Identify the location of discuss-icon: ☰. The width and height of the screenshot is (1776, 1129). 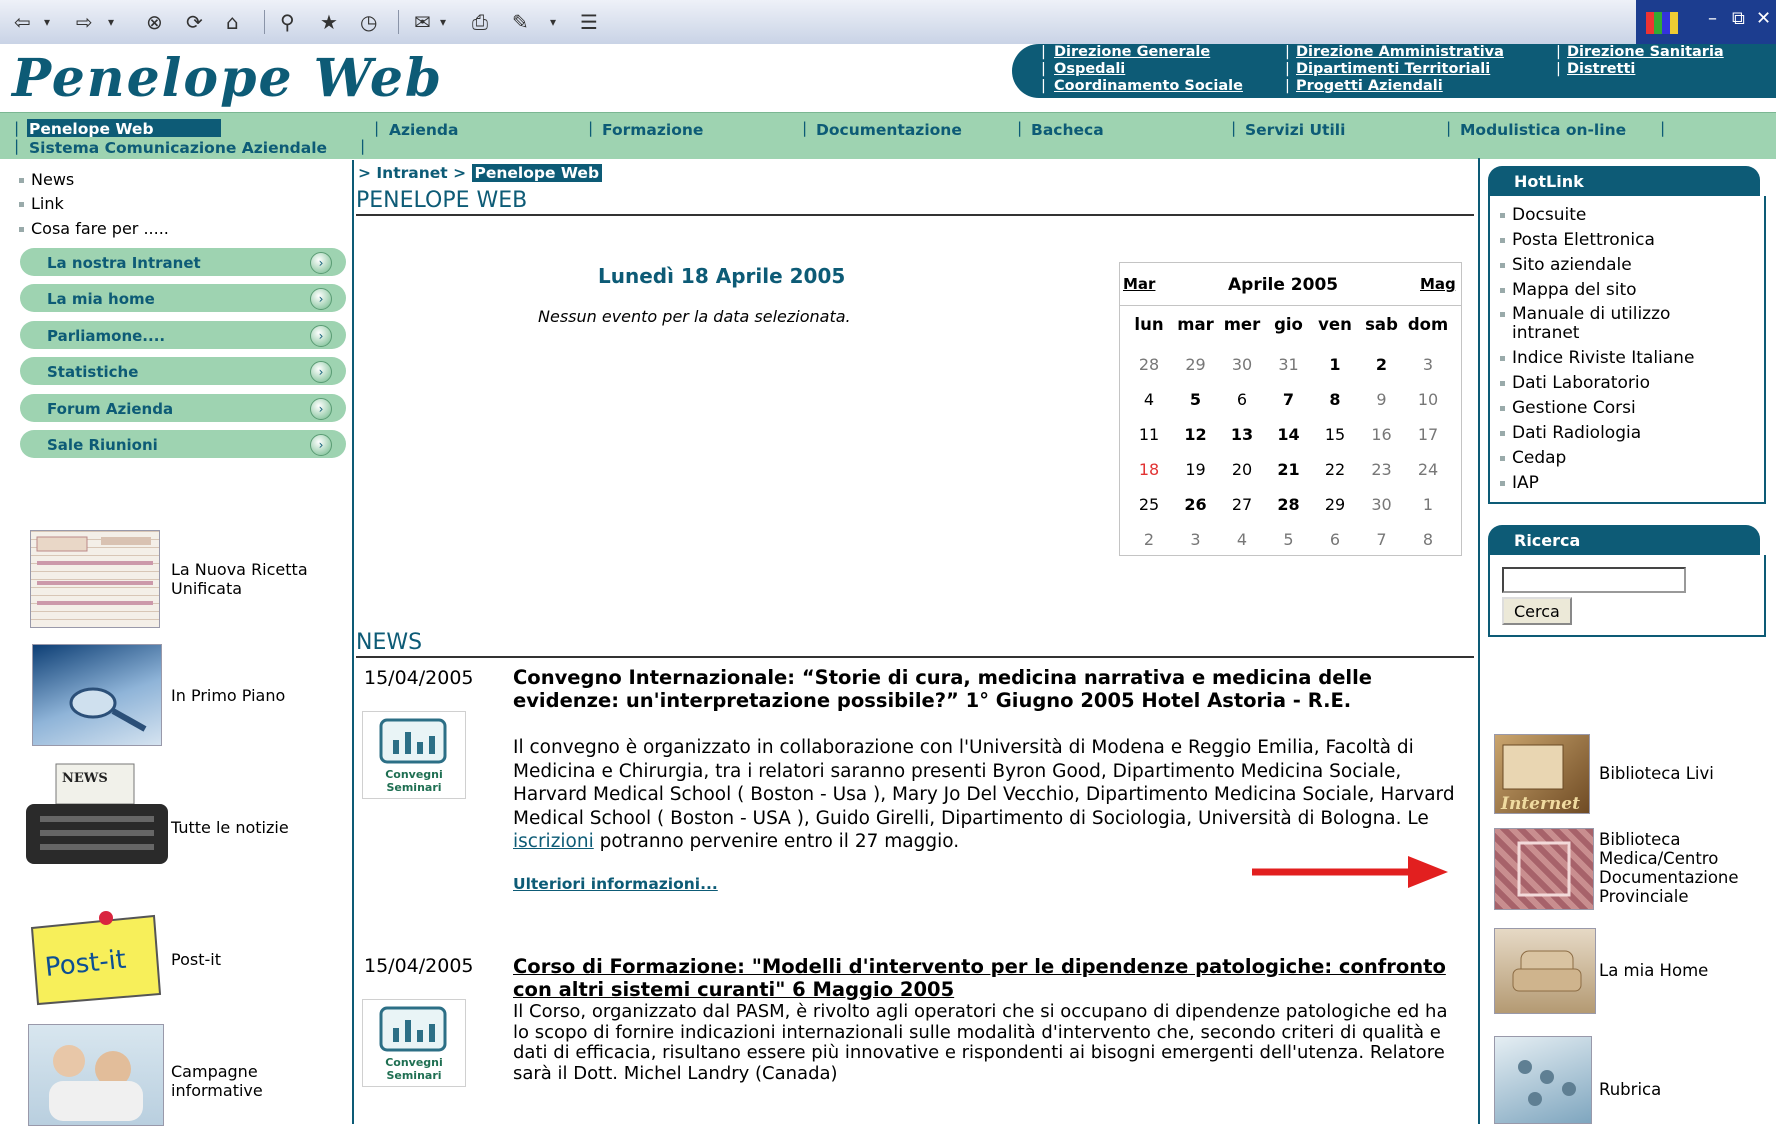
(589, 22).